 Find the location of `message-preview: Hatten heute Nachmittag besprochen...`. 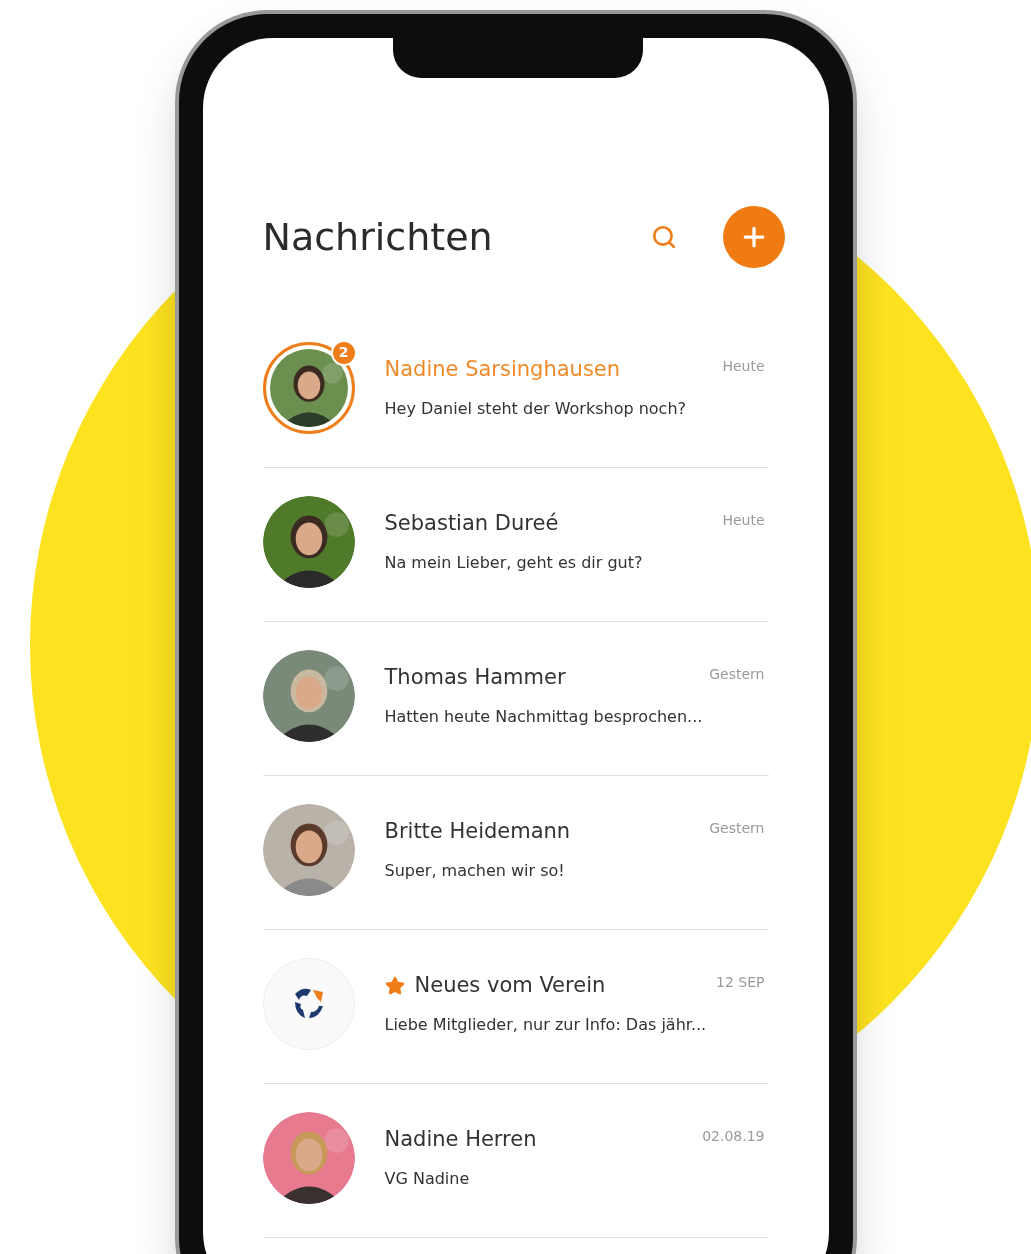

message-preview: Hatten heute Nachmittag besprochen... is located at coordinates (544, 717).